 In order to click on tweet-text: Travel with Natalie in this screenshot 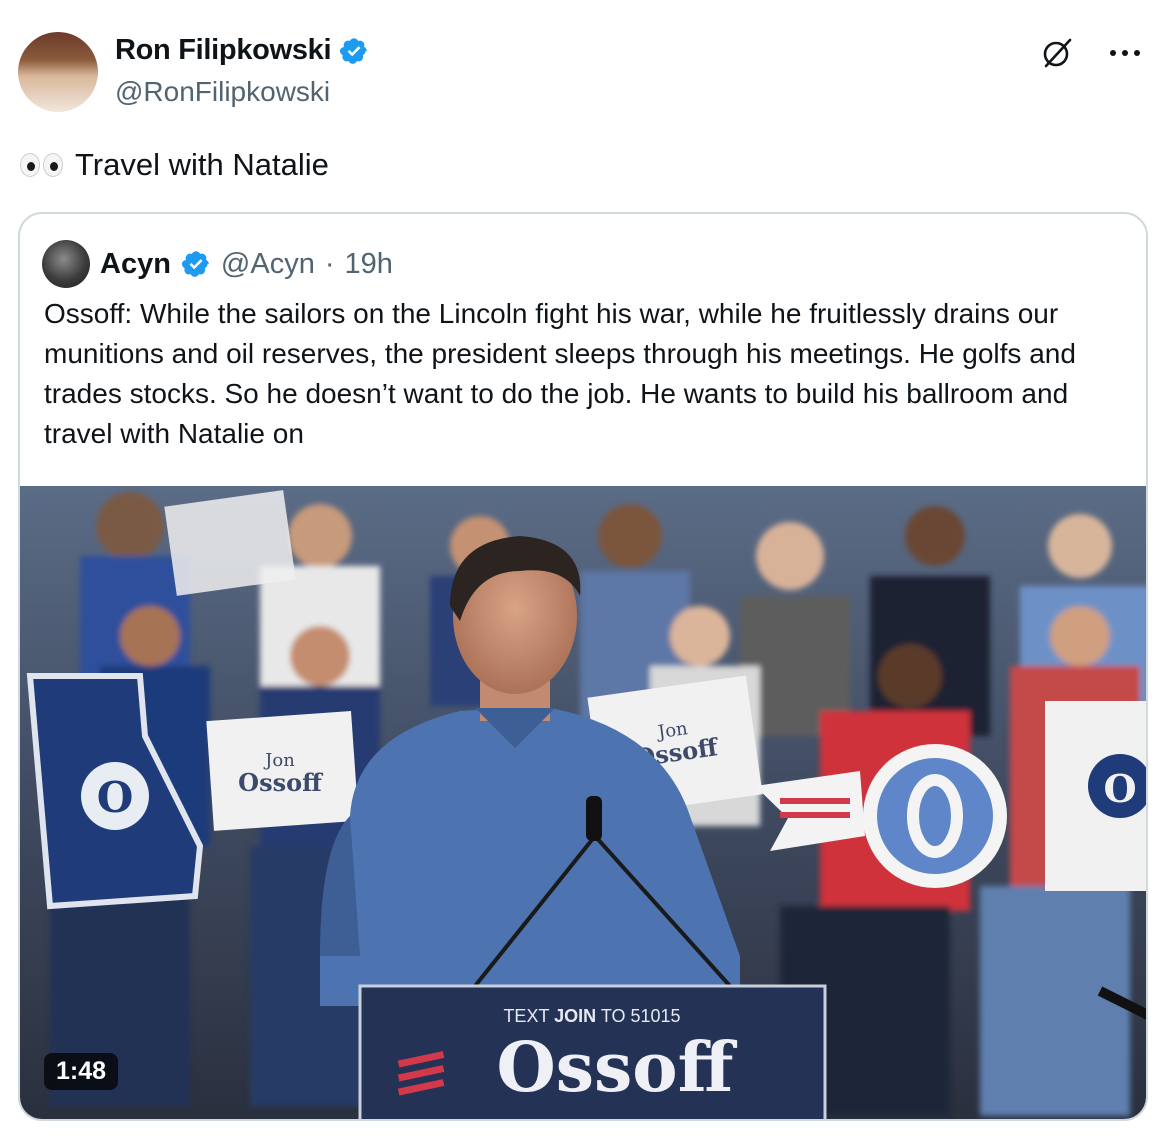, I will do `click(202, 164)`.